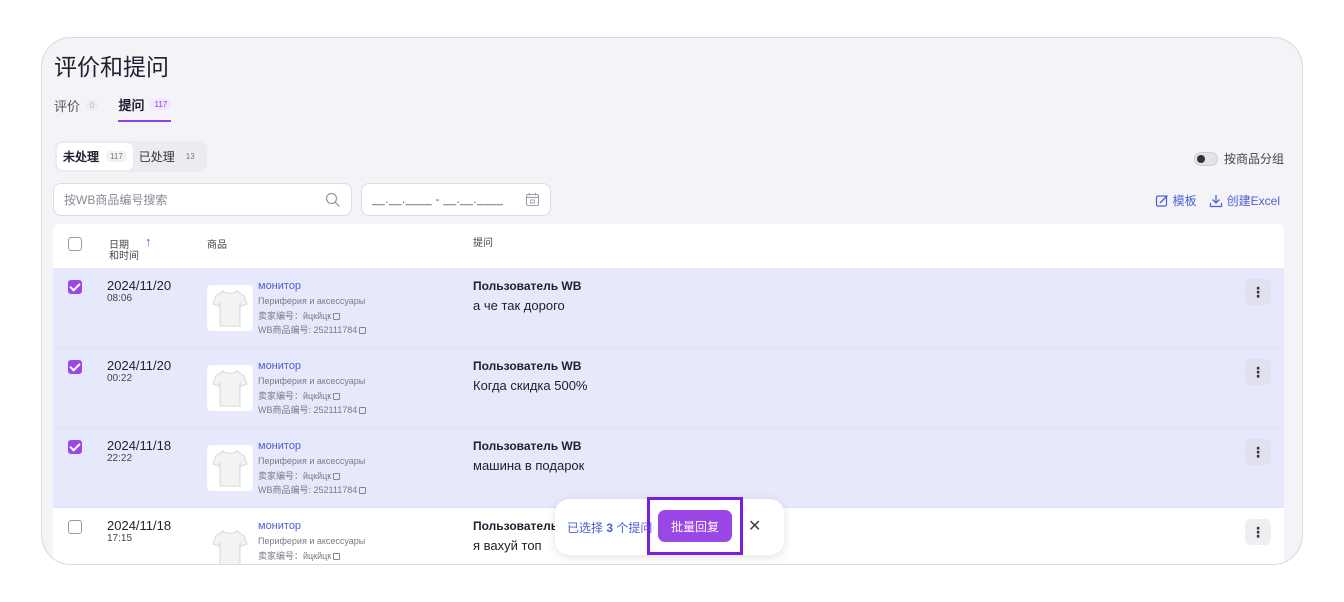 This screenshot has height=602, width=1344. What do you see at coordinates (609, 527) in the screenshot?
I see `bulk-selection-label: 已选择 3 个提问` at bounding box center [609, 527].